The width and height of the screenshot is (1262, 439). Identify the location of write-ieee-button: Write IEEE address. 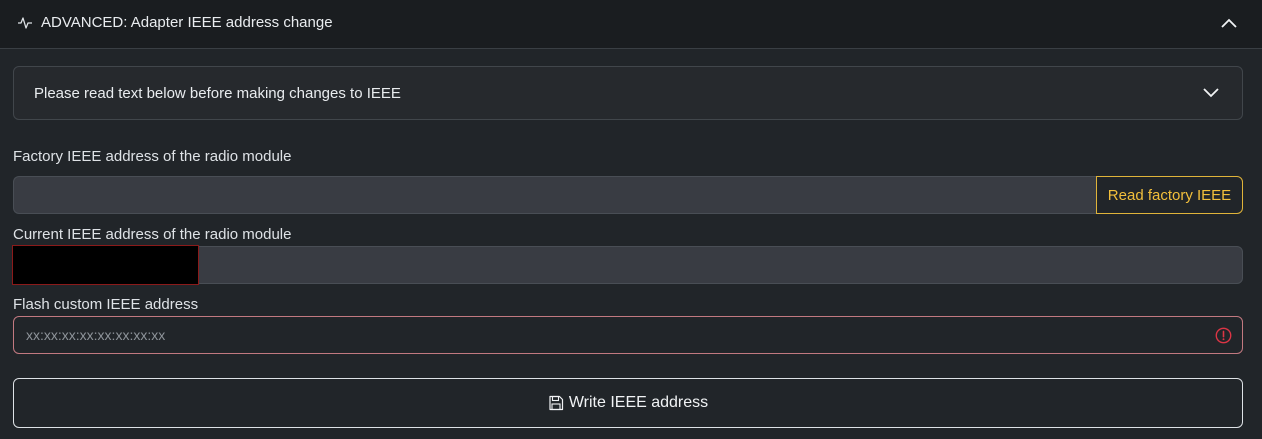
(628, 403).